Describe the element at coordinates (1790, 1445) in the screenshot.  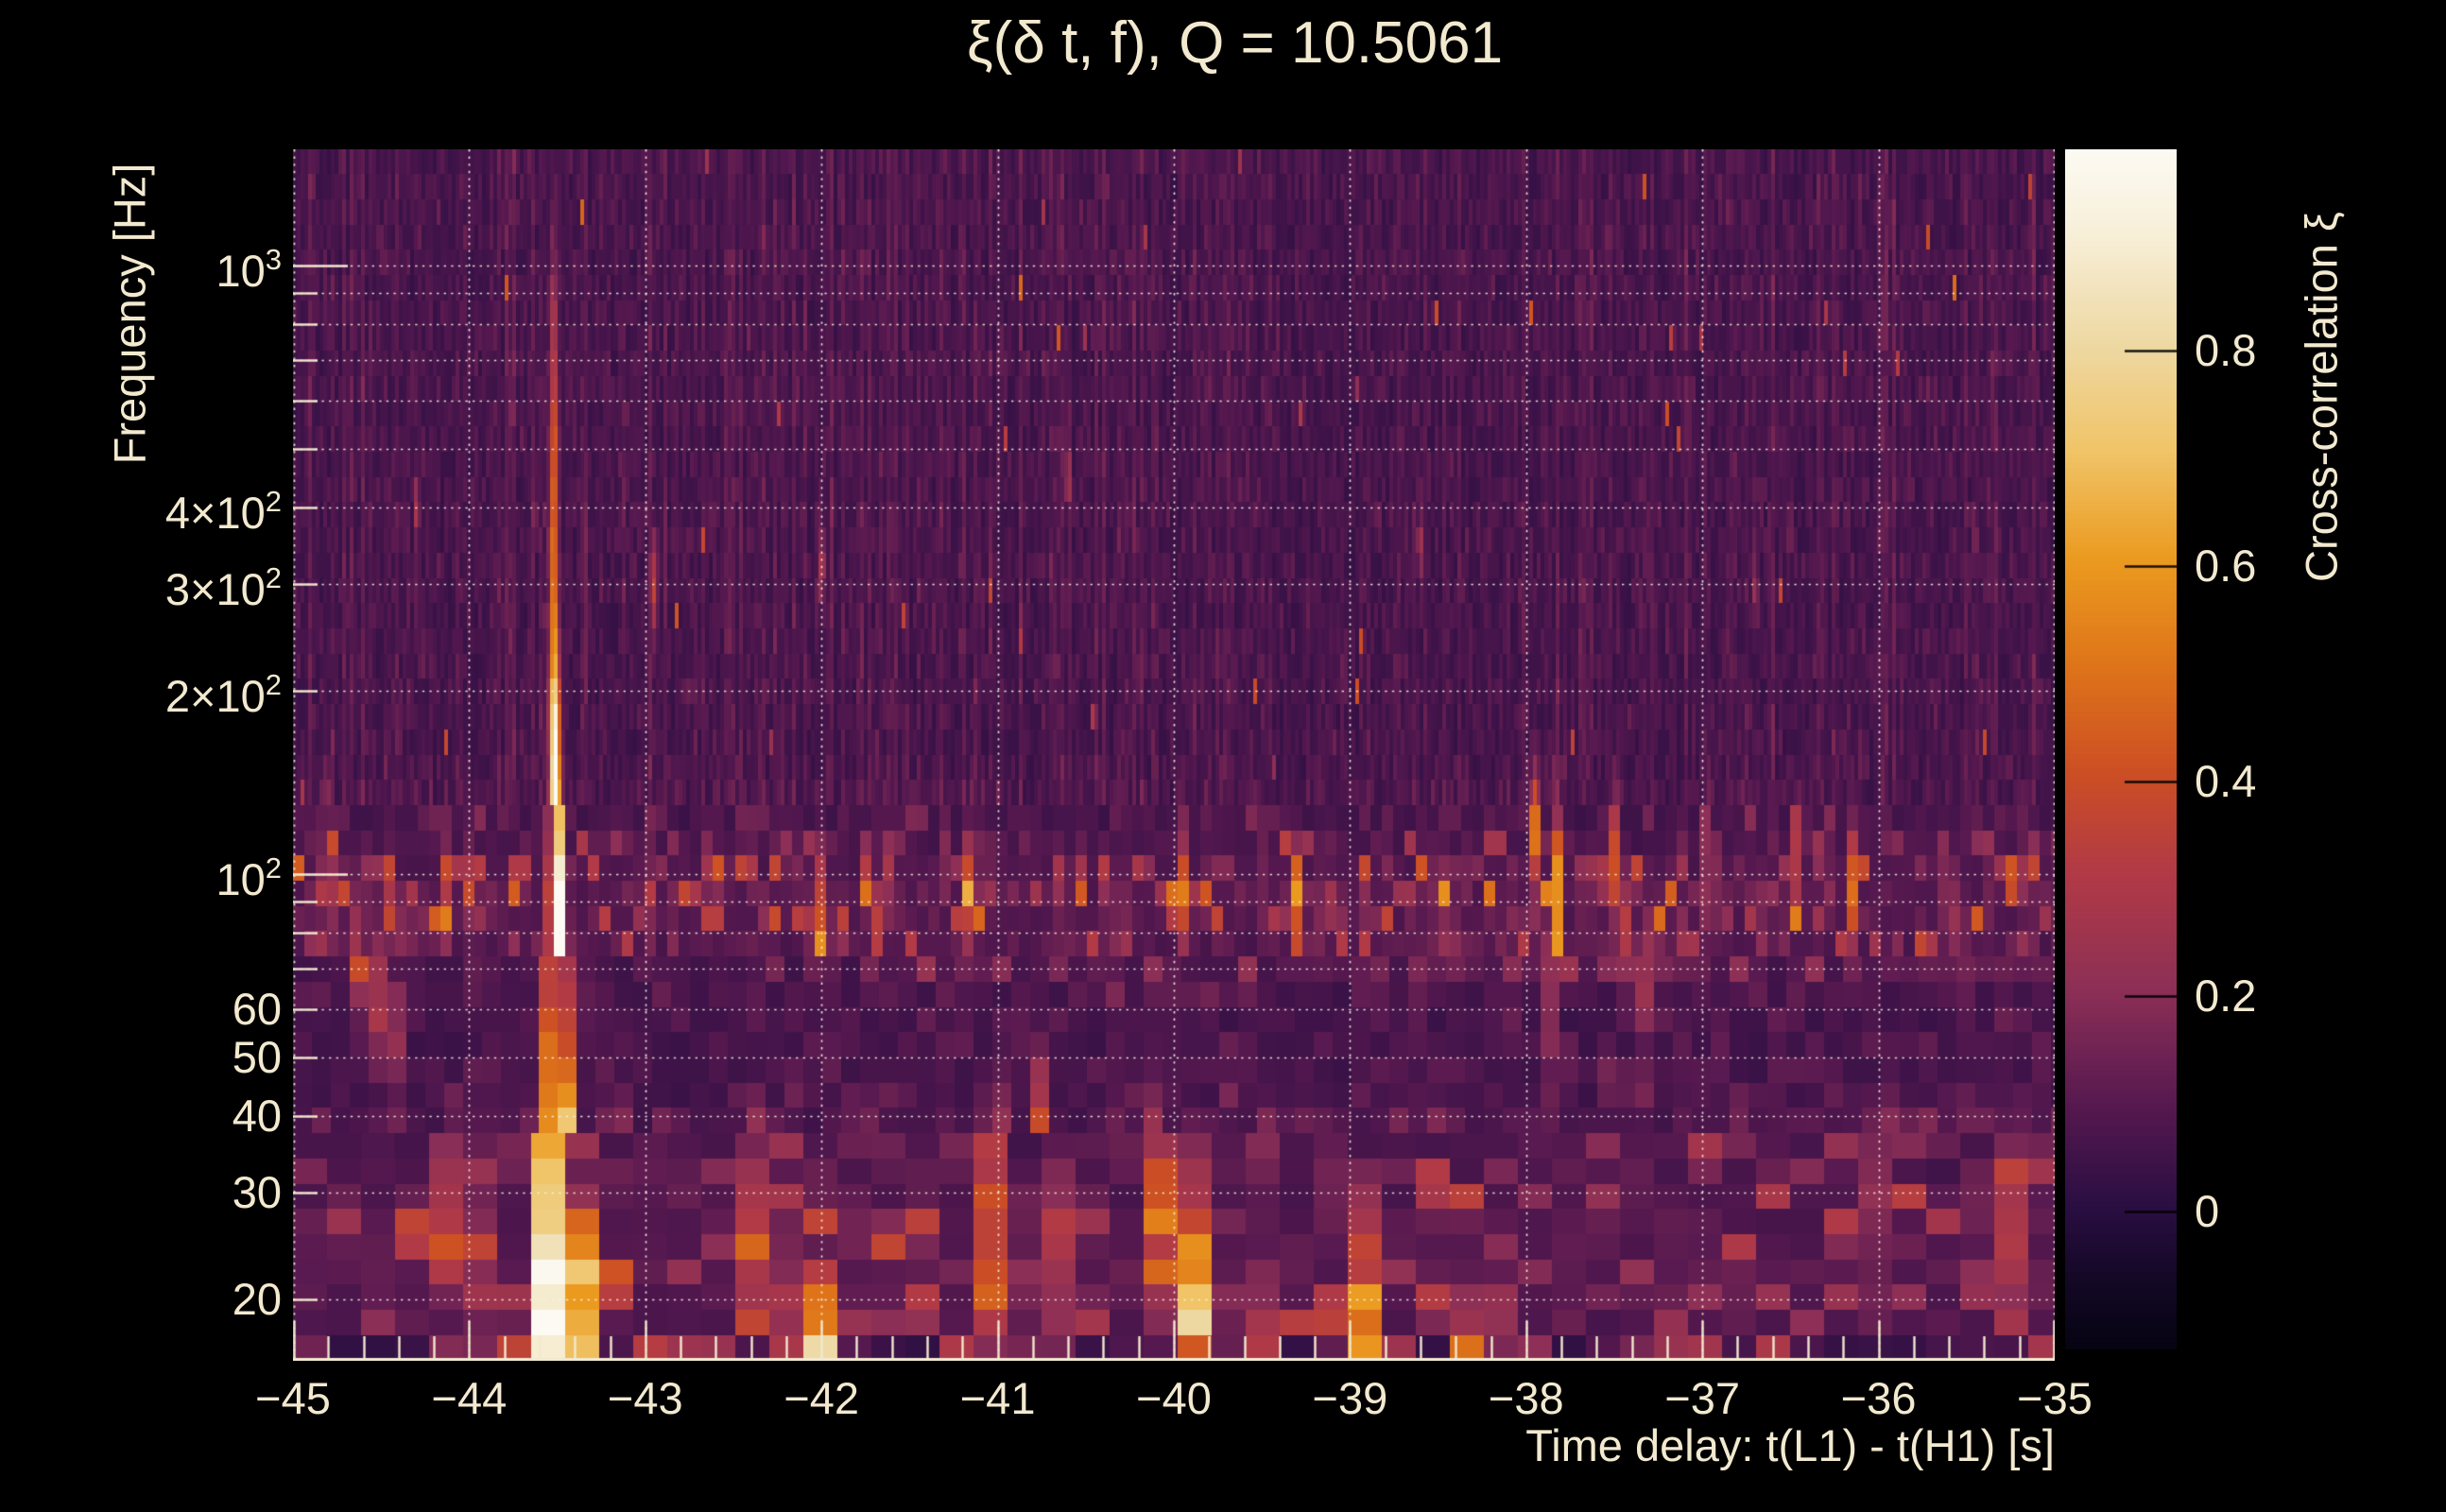
I see `x-axis-label: Time delay: t(L1) - t(H1) [s]` at that location.